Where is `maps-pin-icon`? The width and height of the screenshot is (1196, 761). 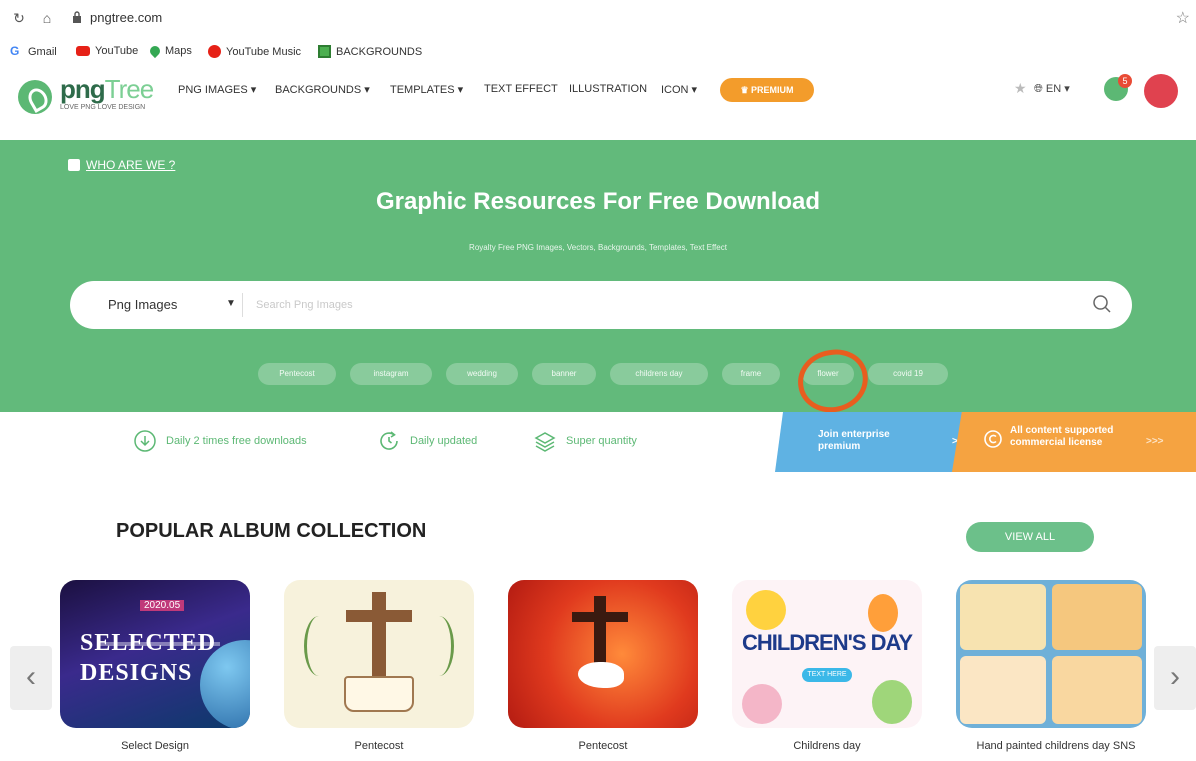
maps-pin-icon is located at coordinates (155, 51).